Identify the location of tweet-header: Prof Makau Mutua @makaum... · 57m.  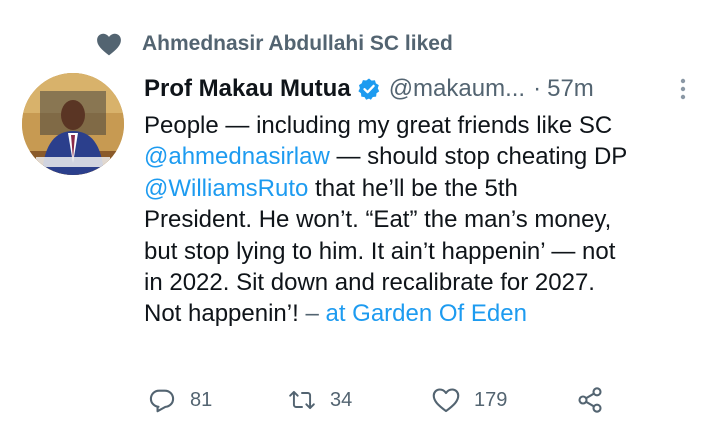
(422, 89).